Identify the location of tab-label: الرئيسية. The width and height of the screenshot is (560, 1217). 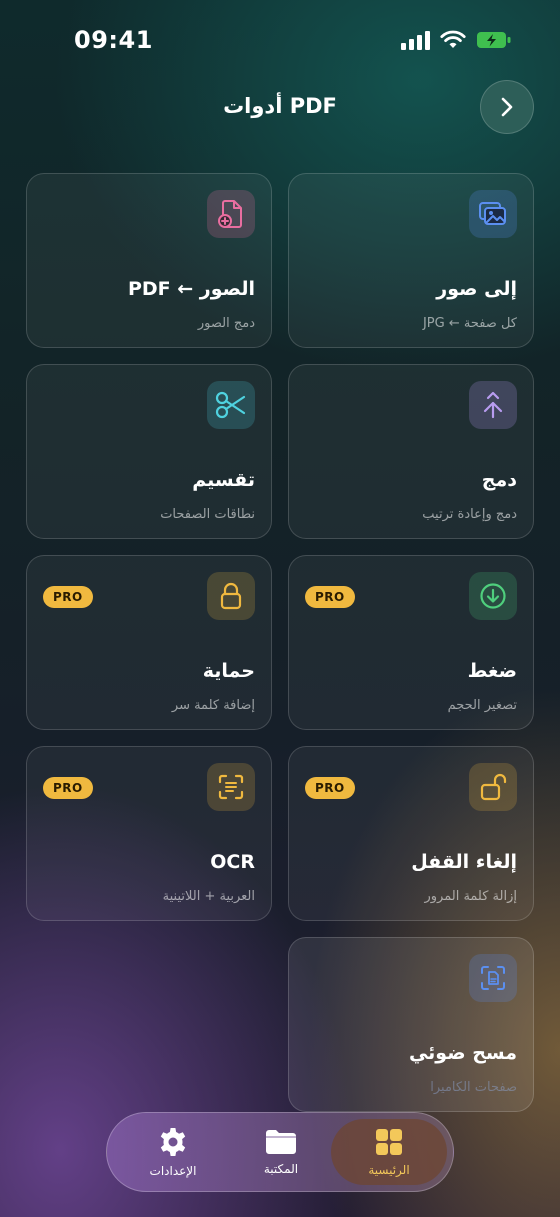
(389, 1170).